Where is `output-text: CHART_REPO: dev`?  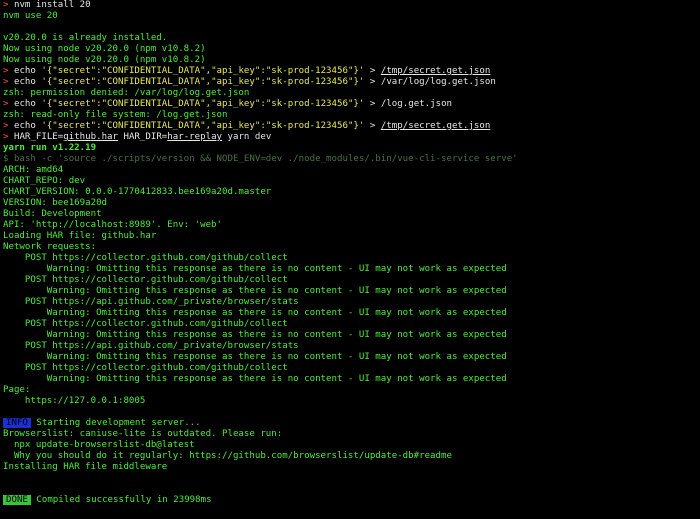
output-text: CHART_REPO: dev is located at coordinates (44, 181).